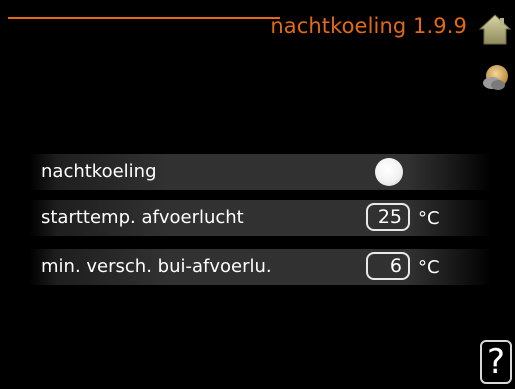 The image size is (515, 389). What do you see at coordinates (156, 266) in the screenshot?
I see `setting-label: min. versch. bui-afvoerlu.` at bounding box center [156, 266].